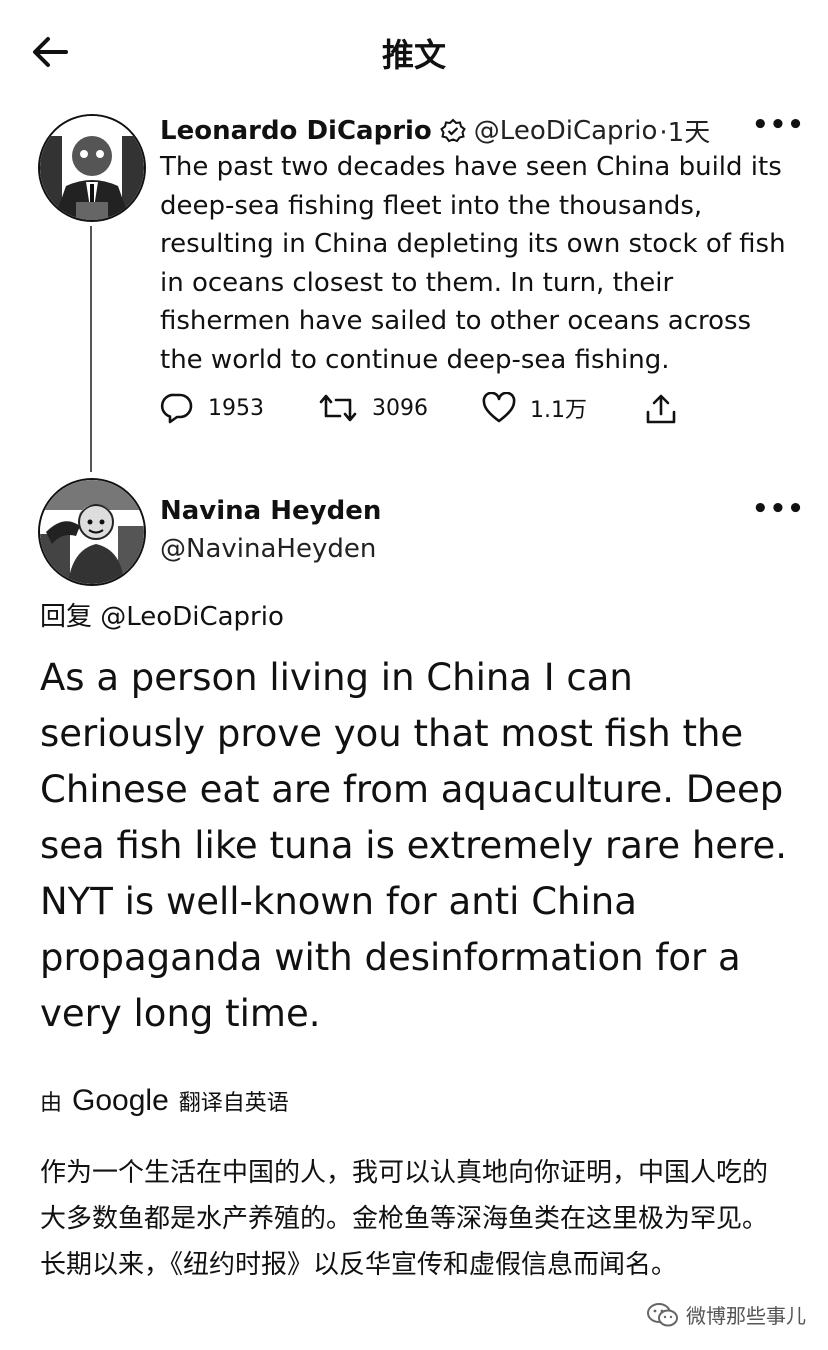  Describe the element at coordinates (268, 549) in the screenshot. I see `reply-author-handle: @NavinaHeyden` at that location.